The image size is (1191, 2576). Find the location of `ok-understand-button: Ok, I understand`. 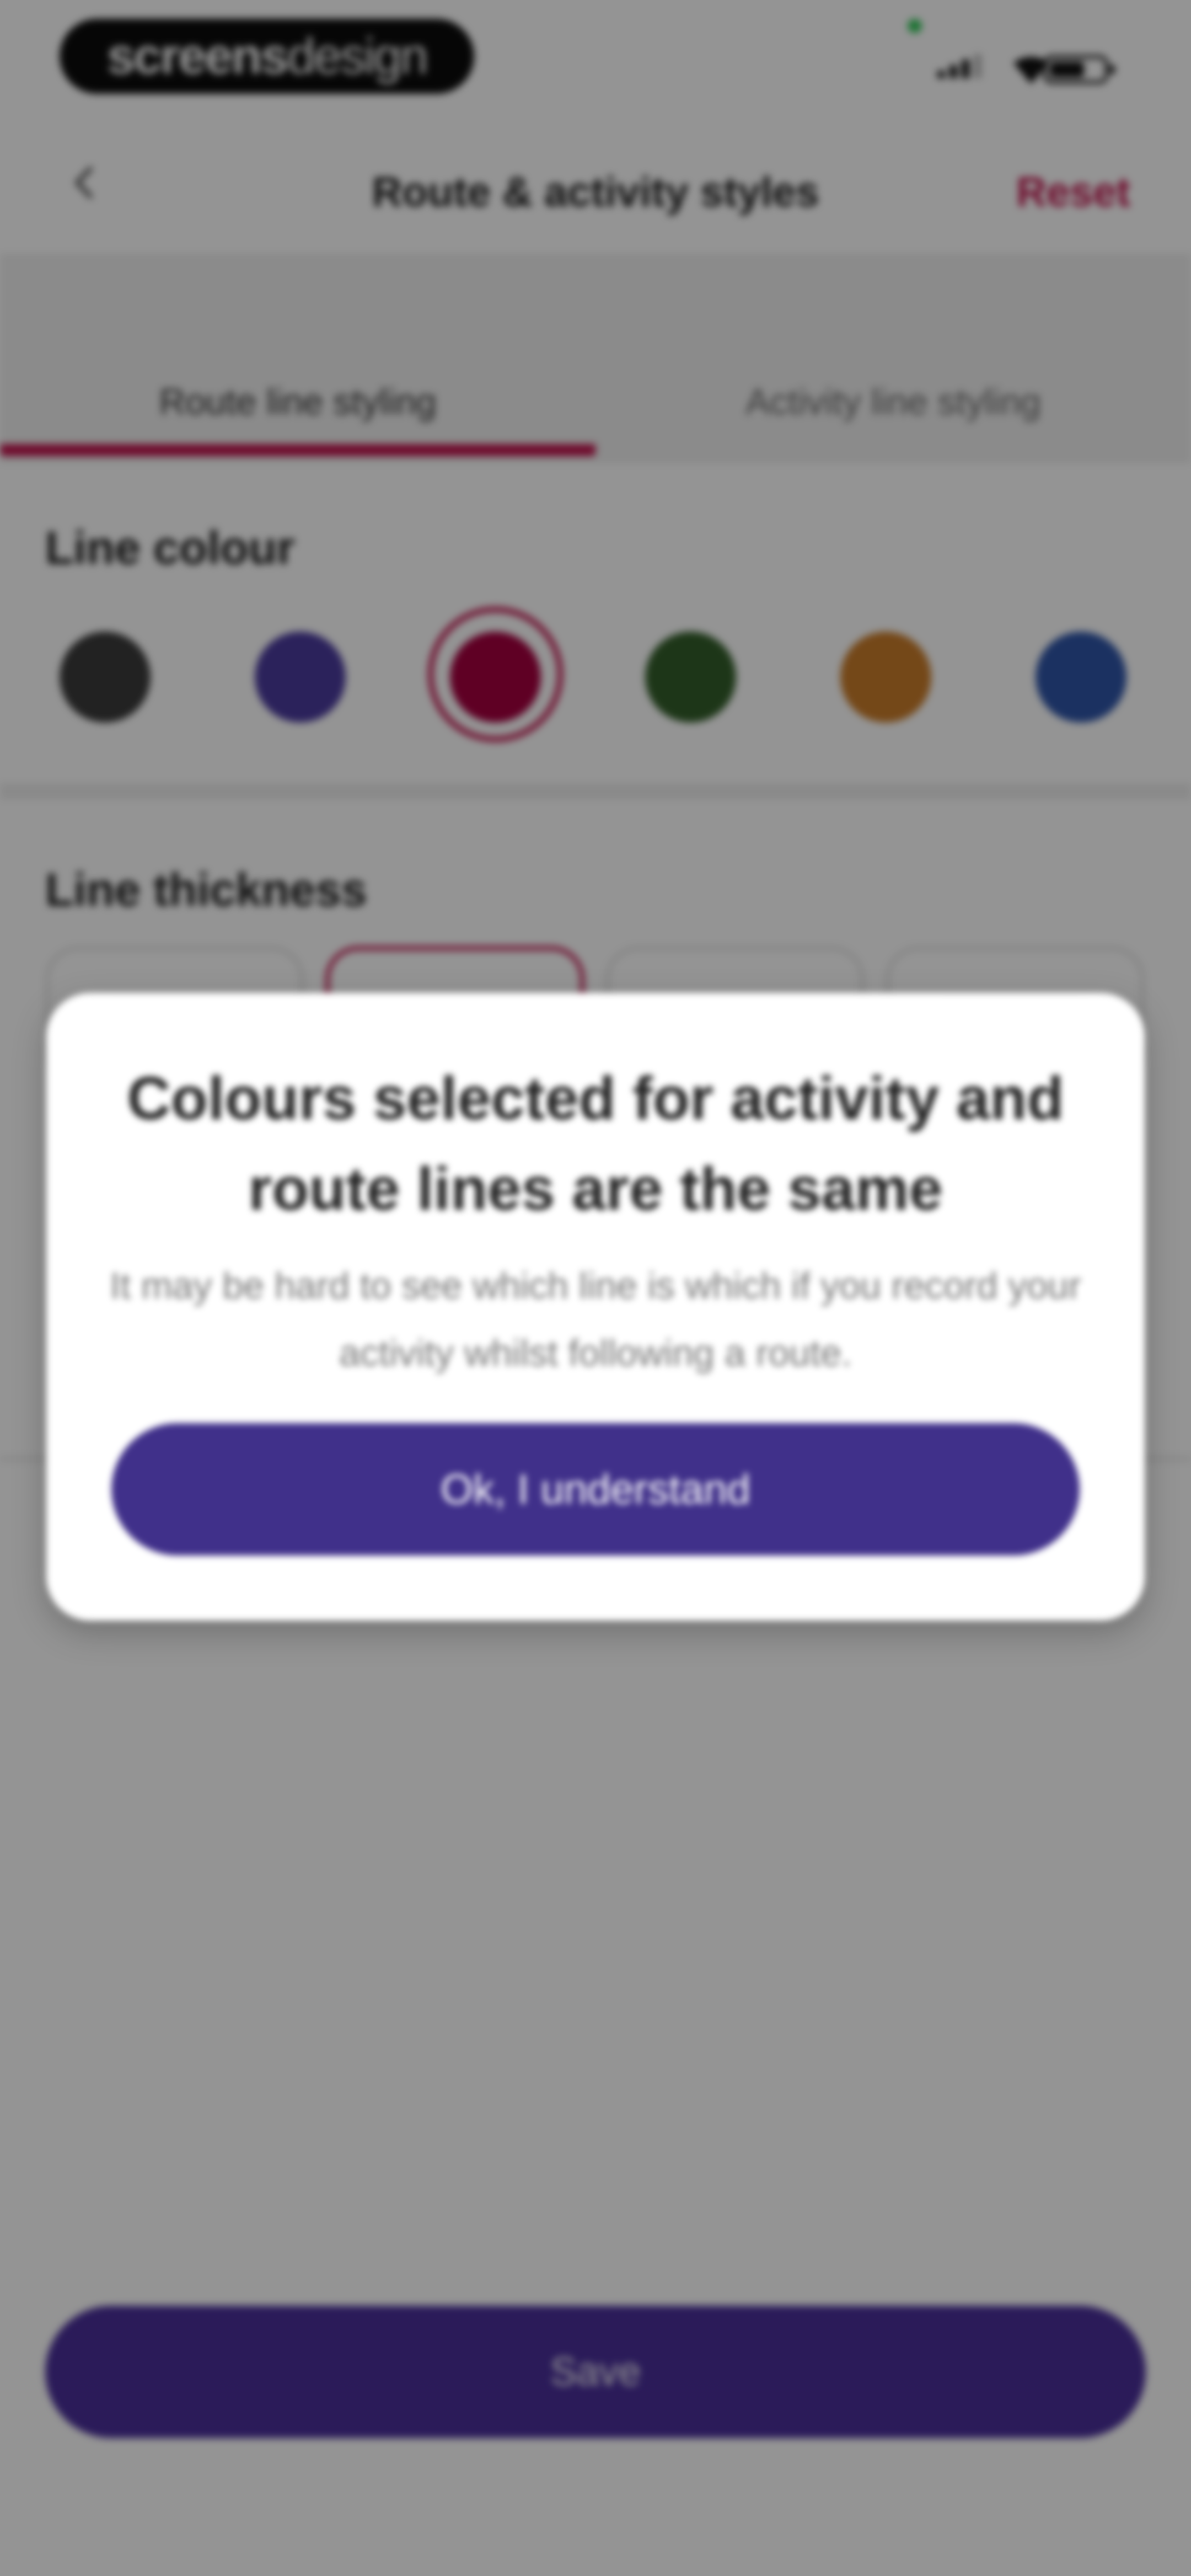

ok-understand-button: Ok, I understand is located at coordinates (595, 1489).